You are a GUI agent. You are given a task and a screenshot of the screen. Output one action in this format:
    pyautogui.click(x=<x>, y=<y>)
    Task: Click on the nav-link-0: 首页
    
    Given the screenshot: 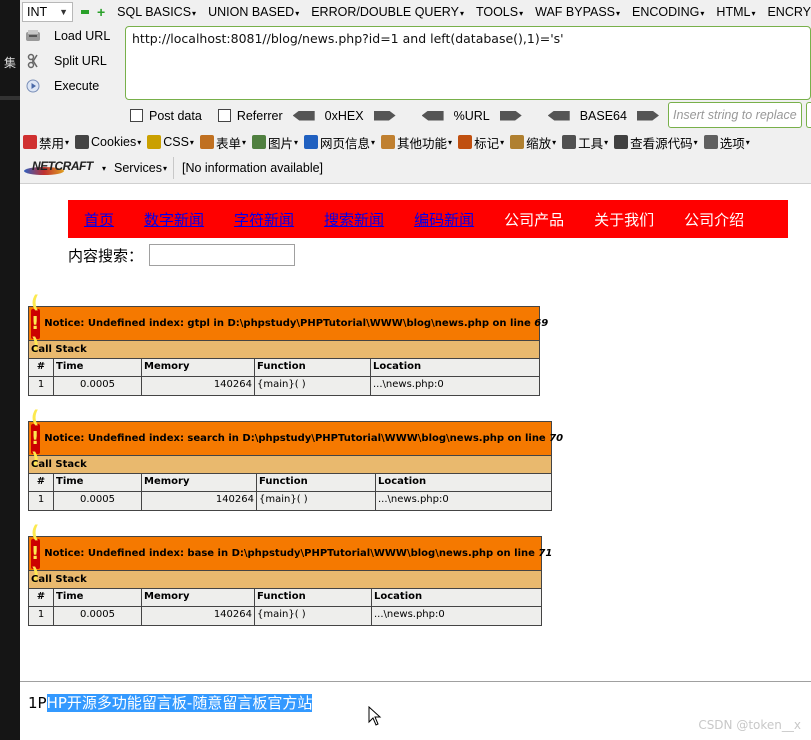 What is the action you would take?
    pyautogui.click(x=91, y=219)
    